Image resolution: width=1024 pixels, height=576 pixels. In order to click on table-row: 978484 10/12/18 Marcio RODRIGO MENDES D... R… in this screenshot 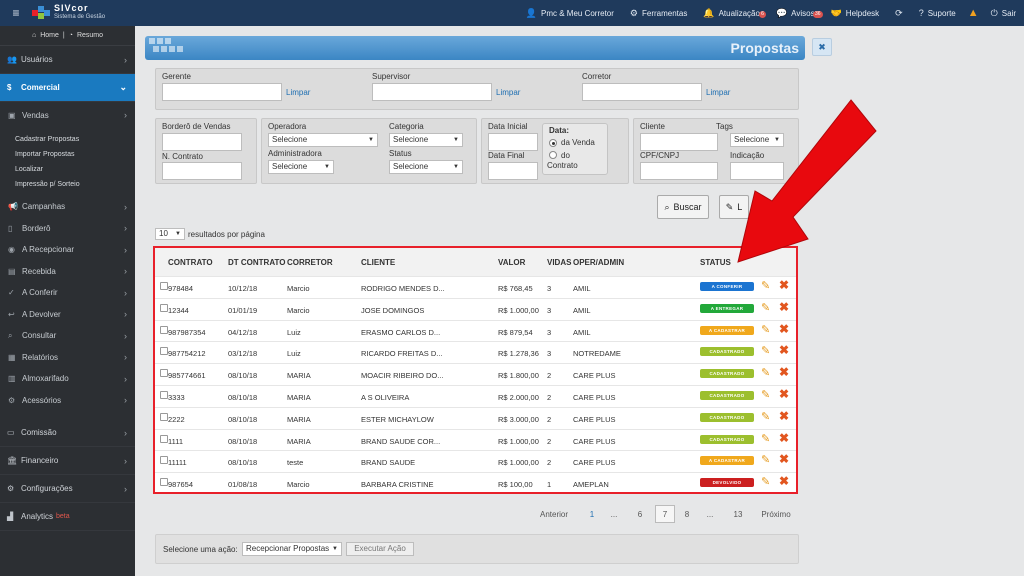, I will do `click(475, 287)`.